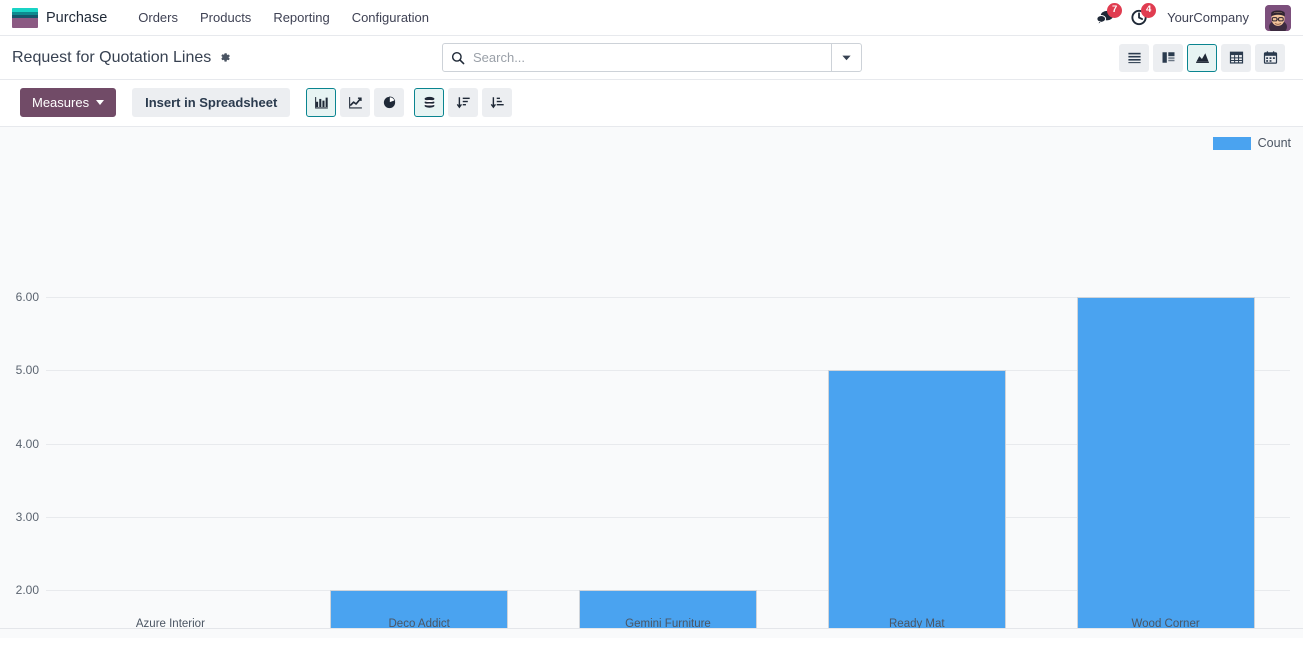  I want to click on graph-view-button, so click(1202, 57).